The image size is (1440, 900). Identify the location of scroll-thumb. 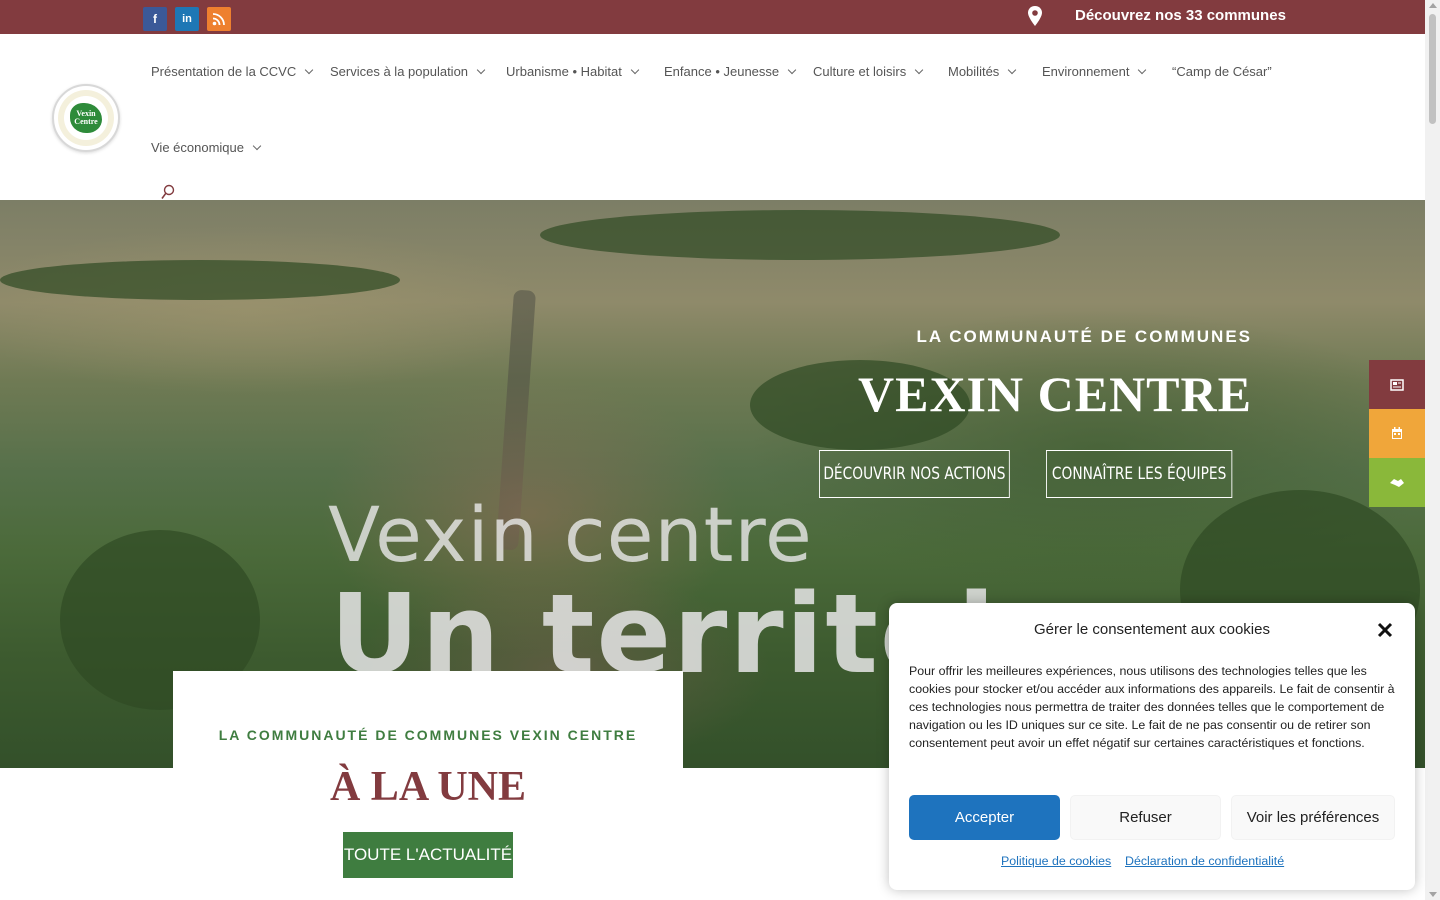
(1432, 69).